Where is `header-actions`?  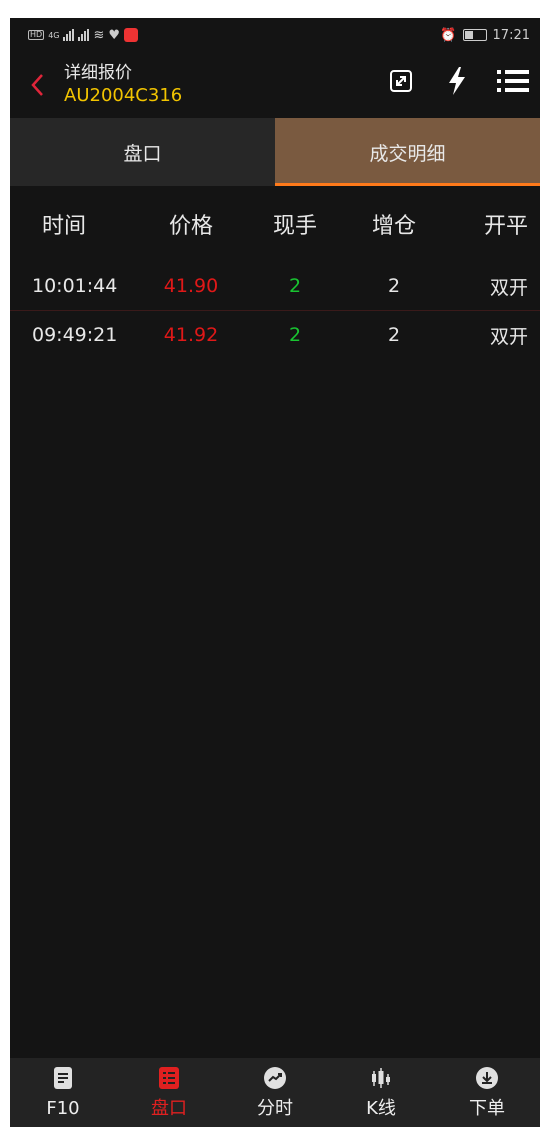 header-actions is located at coordinates (457, 81).